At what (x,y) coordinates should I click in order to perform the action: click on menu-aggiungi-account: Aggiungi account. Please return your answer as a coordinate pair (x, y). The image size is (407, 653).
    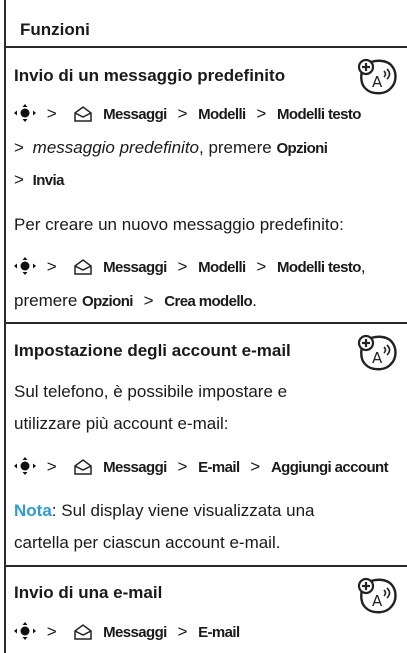
    Looking at the image, I should click on (329, 467).